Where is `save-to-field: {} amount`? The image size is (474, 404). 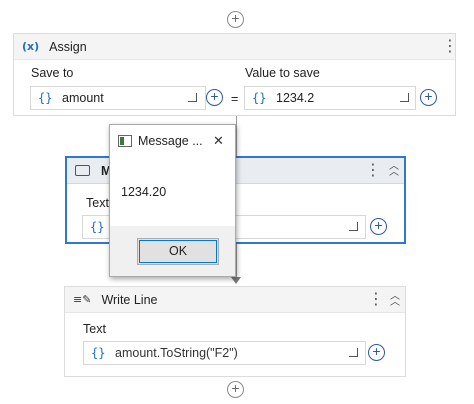
save-to-field: {} amount is located at coordinates (118, 98).